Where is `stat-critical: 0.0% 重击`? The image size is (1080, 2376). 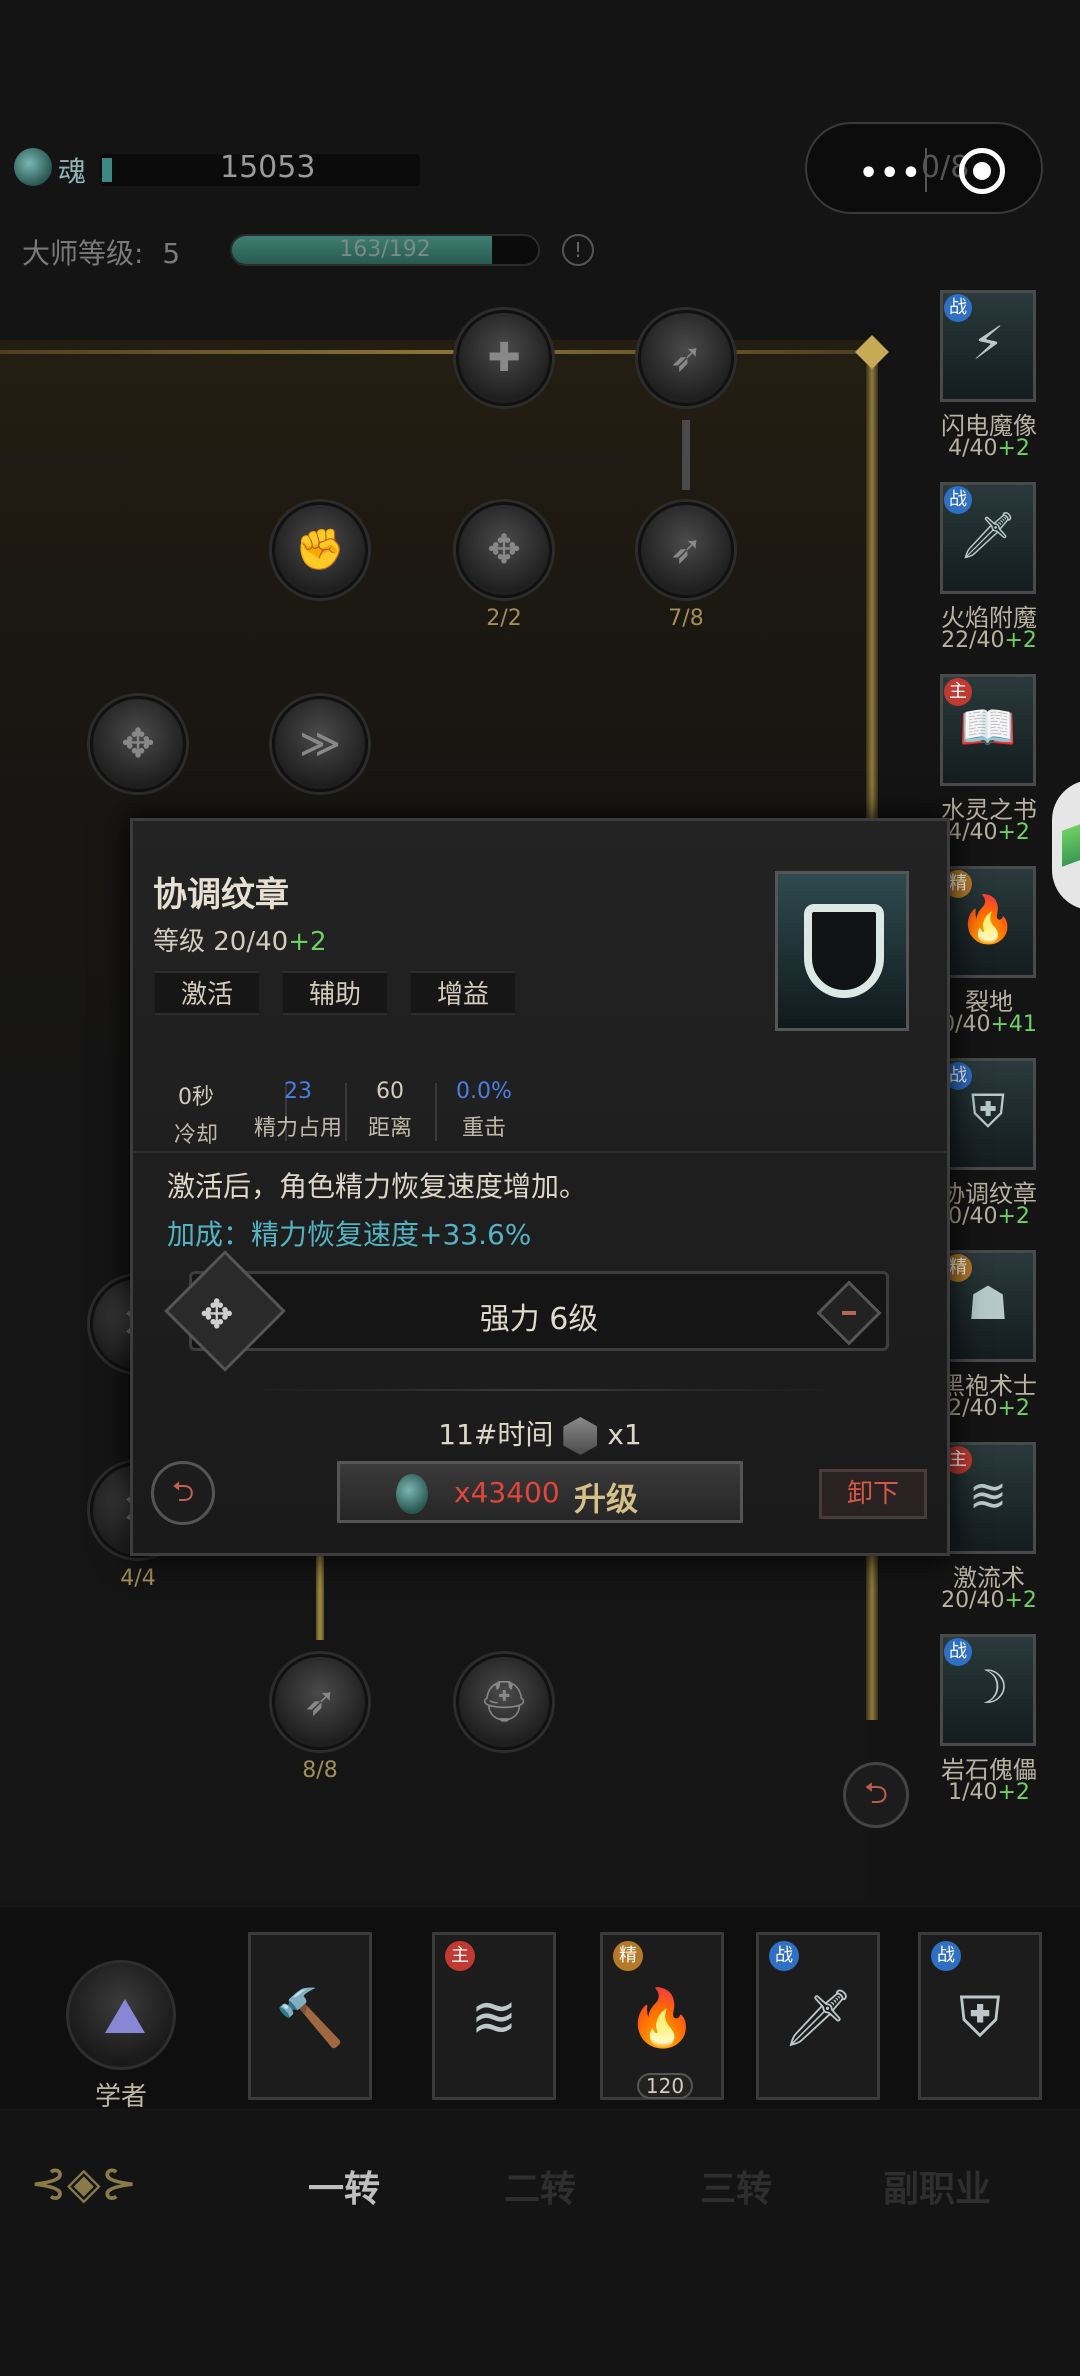 stat-critical: 0.0% 重击 is located at coordinates (484, 1110).